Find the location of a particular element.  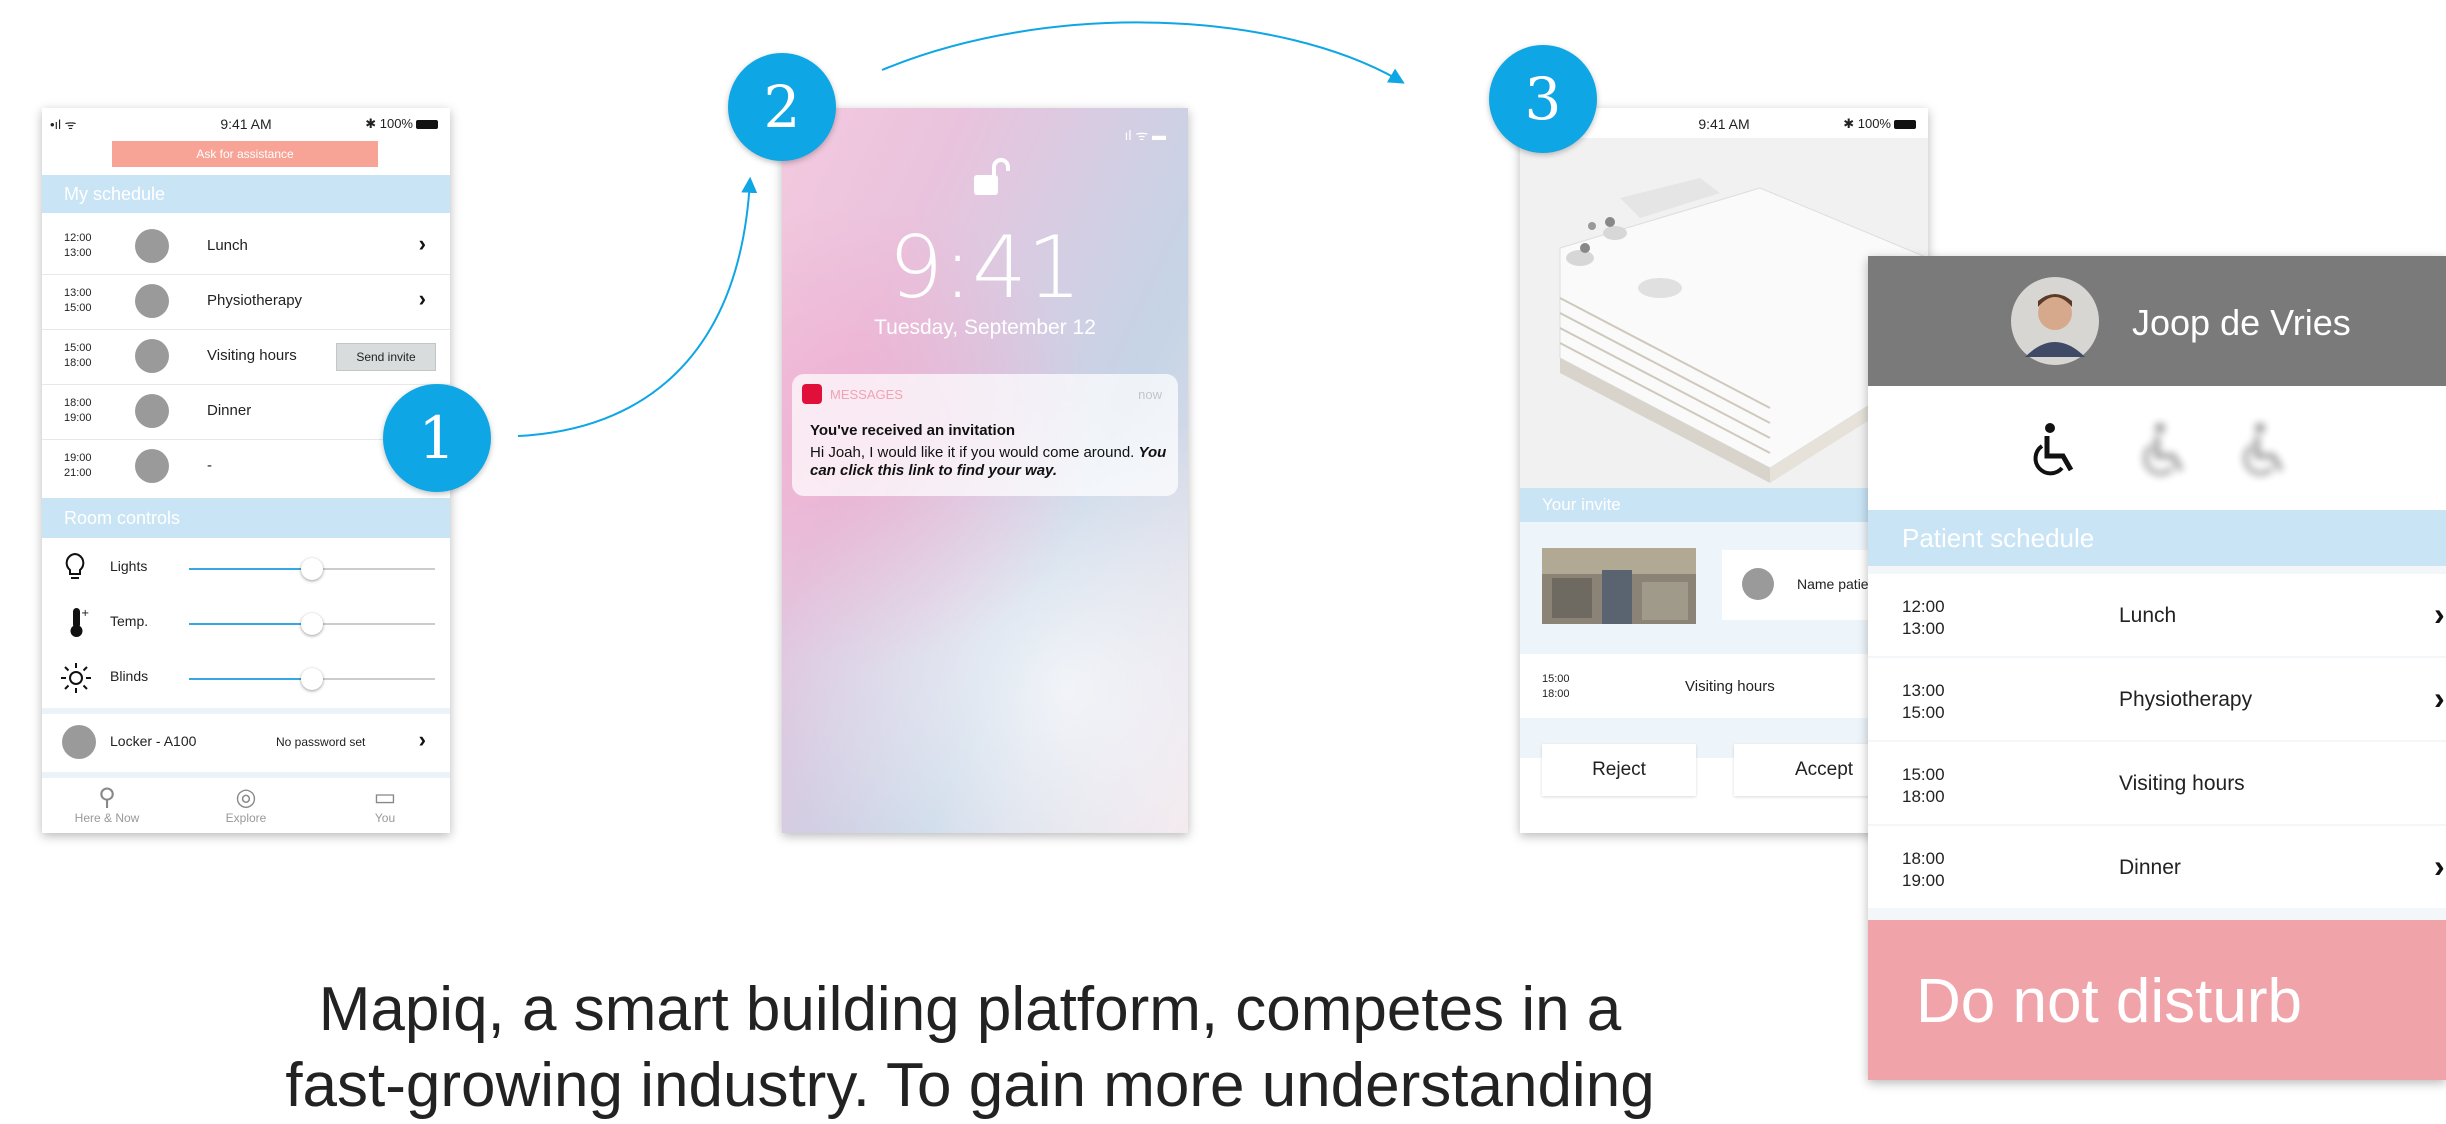

step-badge-3: 3 is located at coordinates (1543, 99).